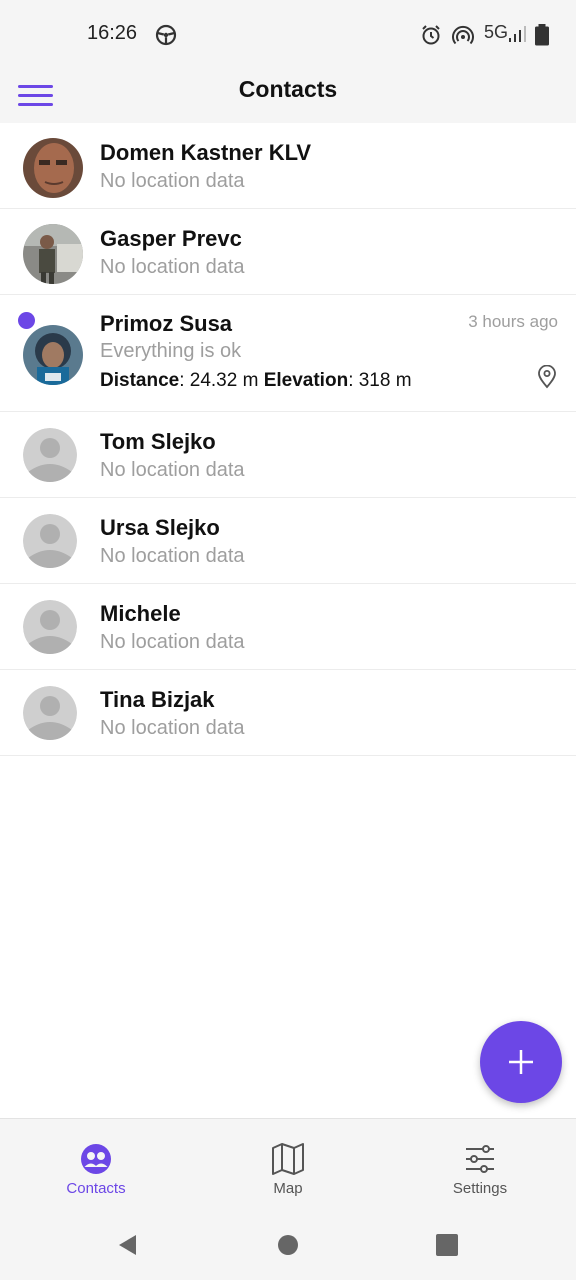 The image size is (576, 1280). I want to click on nav-settings: Settings, so click(480, 1167).